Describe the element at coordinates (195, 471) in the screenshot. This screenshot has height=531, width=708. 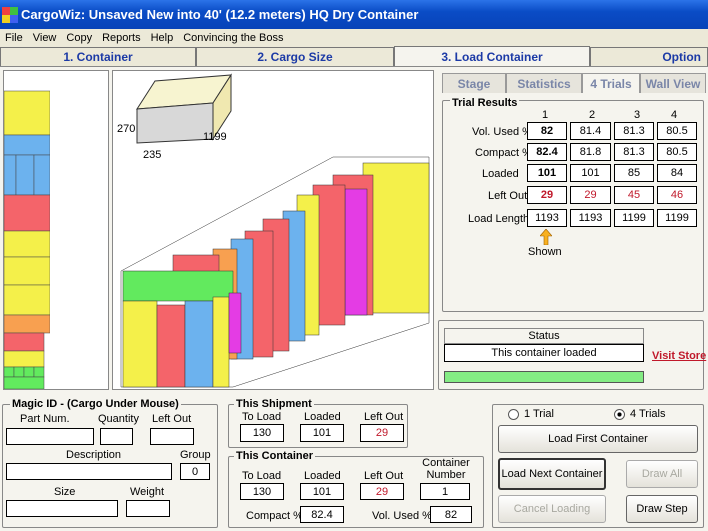
I see `group-field: 0` at that location.